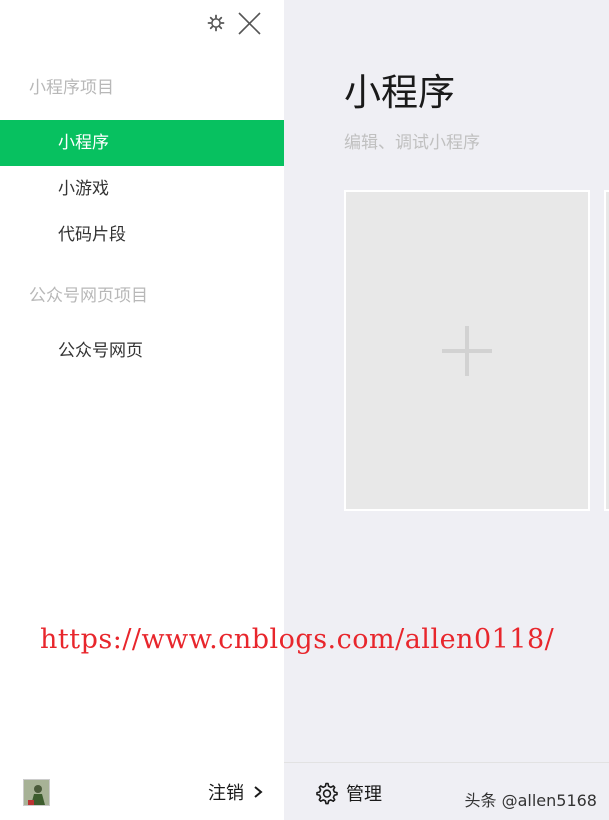  Describe the element at coordinates (364, 794) in the screenshot. I see `manage-label: 管理` at that location.